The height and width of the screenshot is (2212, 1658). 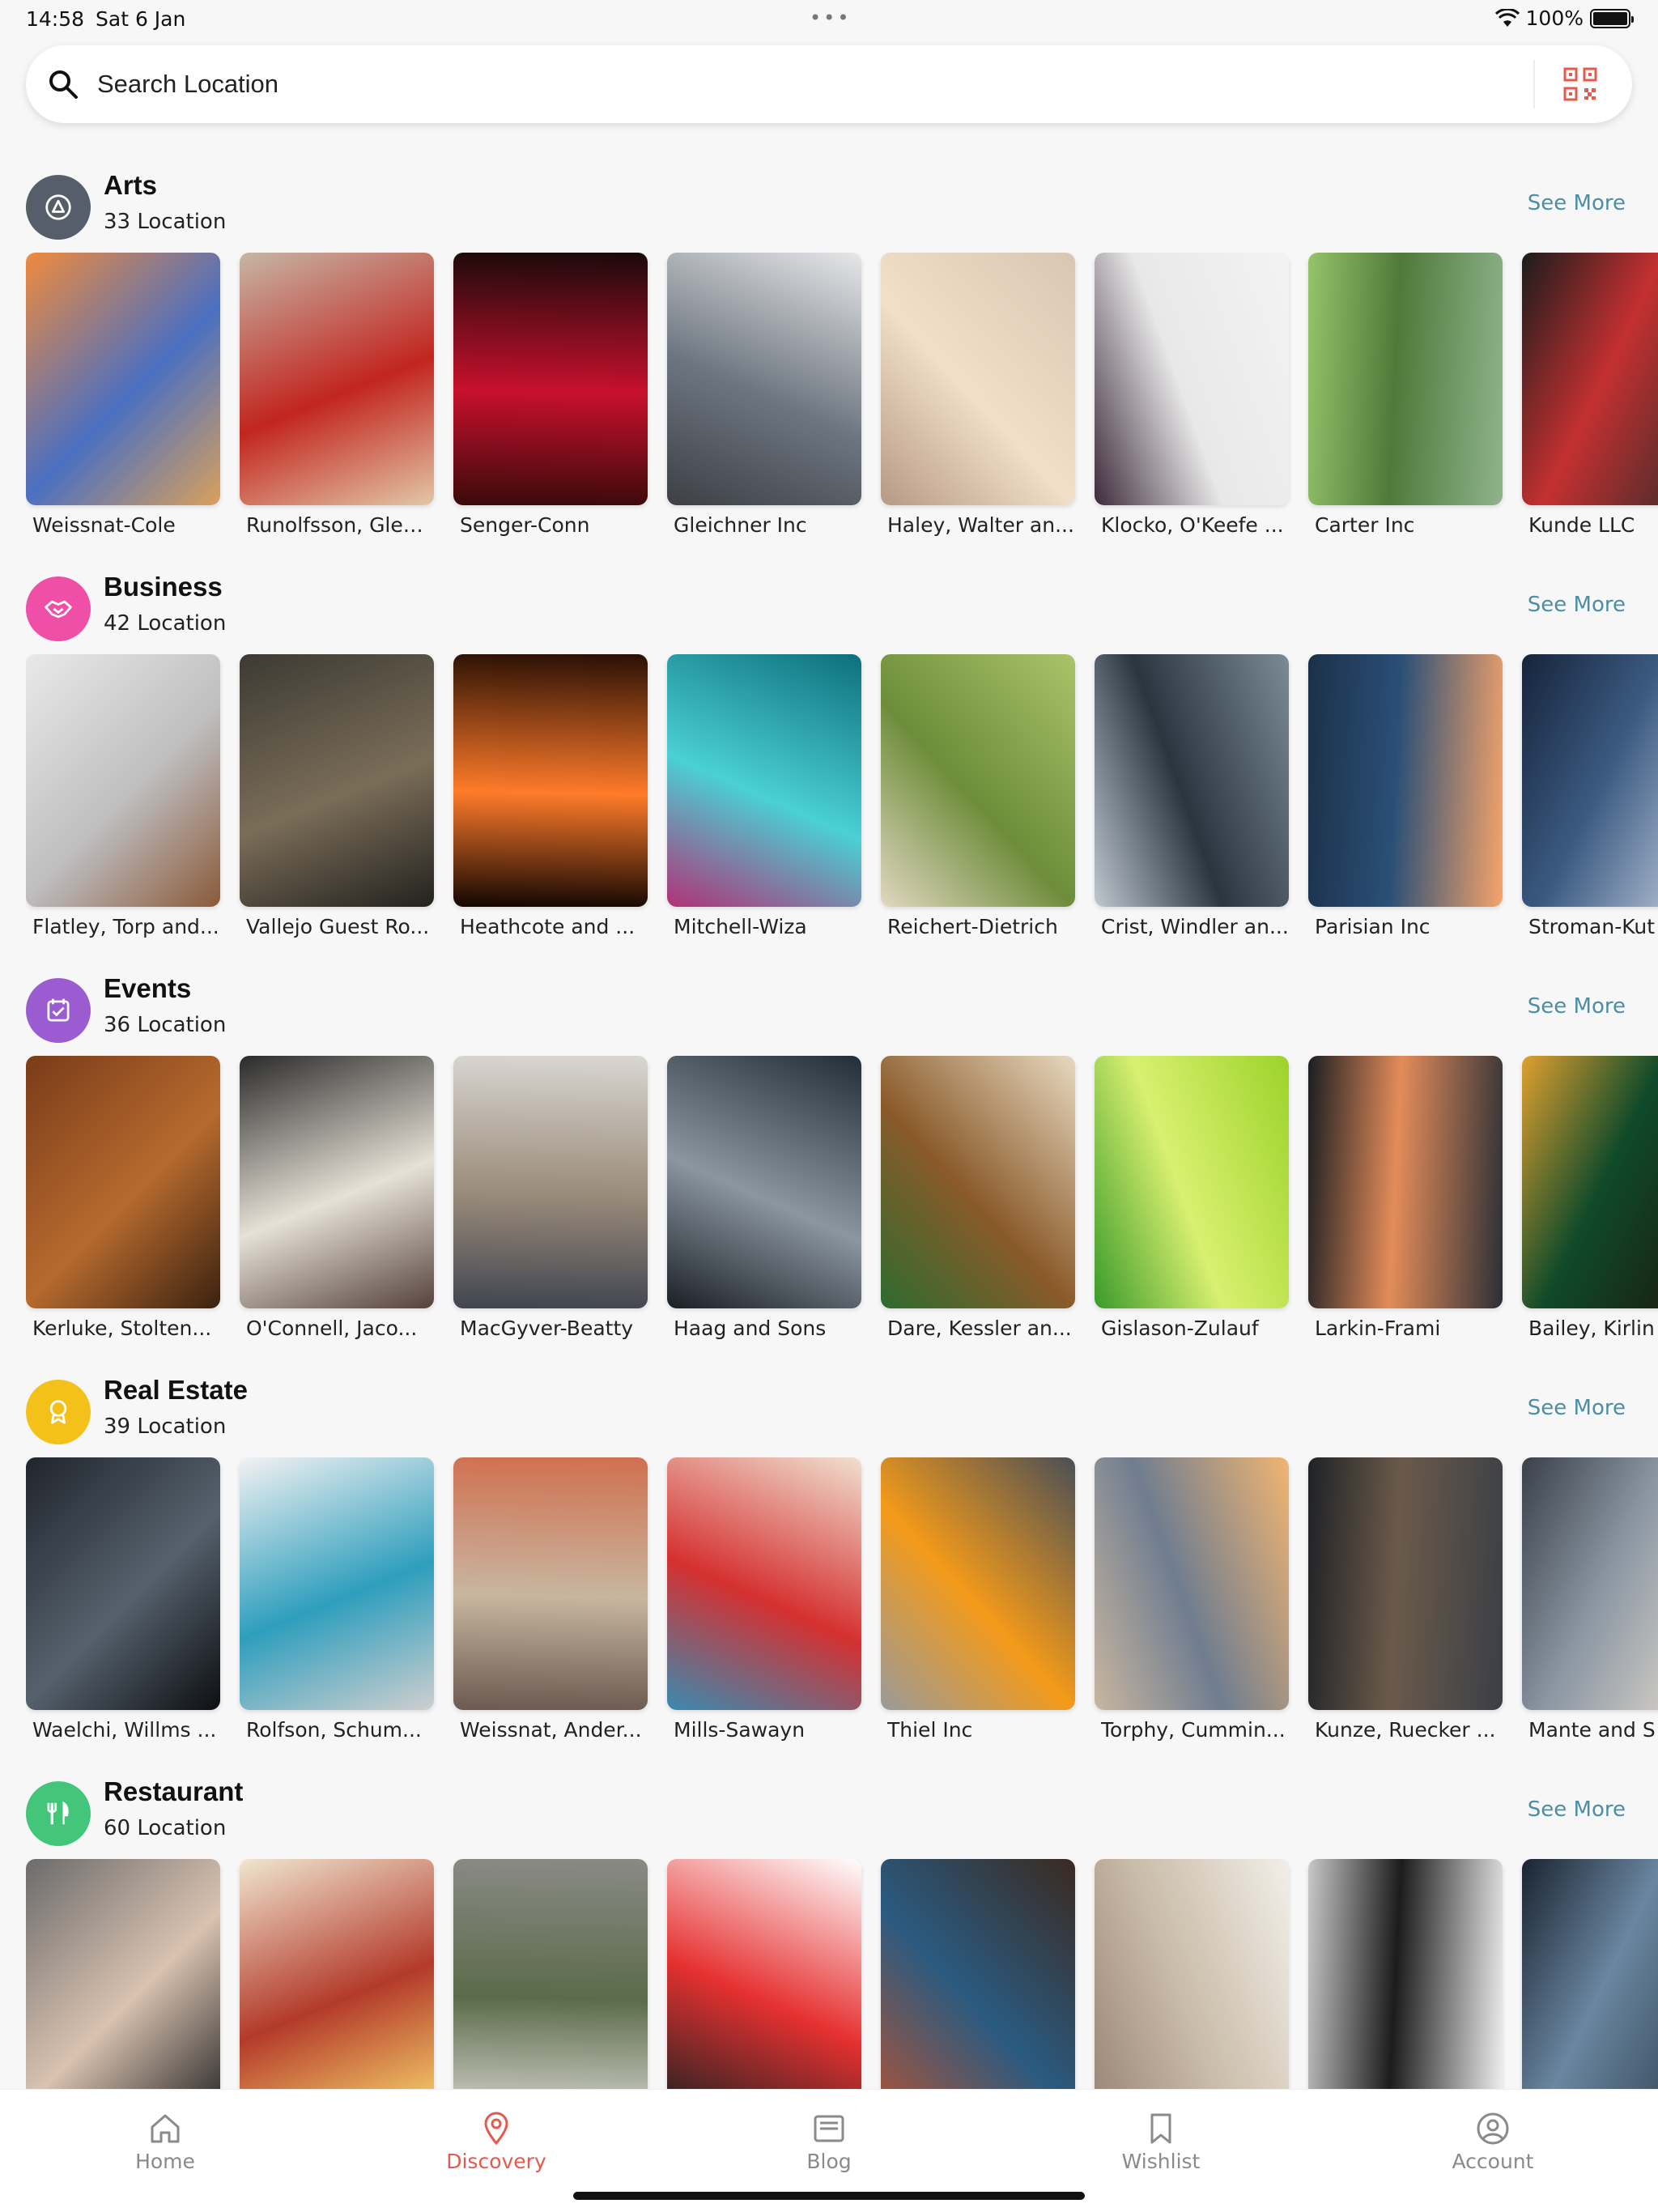 I want to click on search-input, so click(x=817, y=84).